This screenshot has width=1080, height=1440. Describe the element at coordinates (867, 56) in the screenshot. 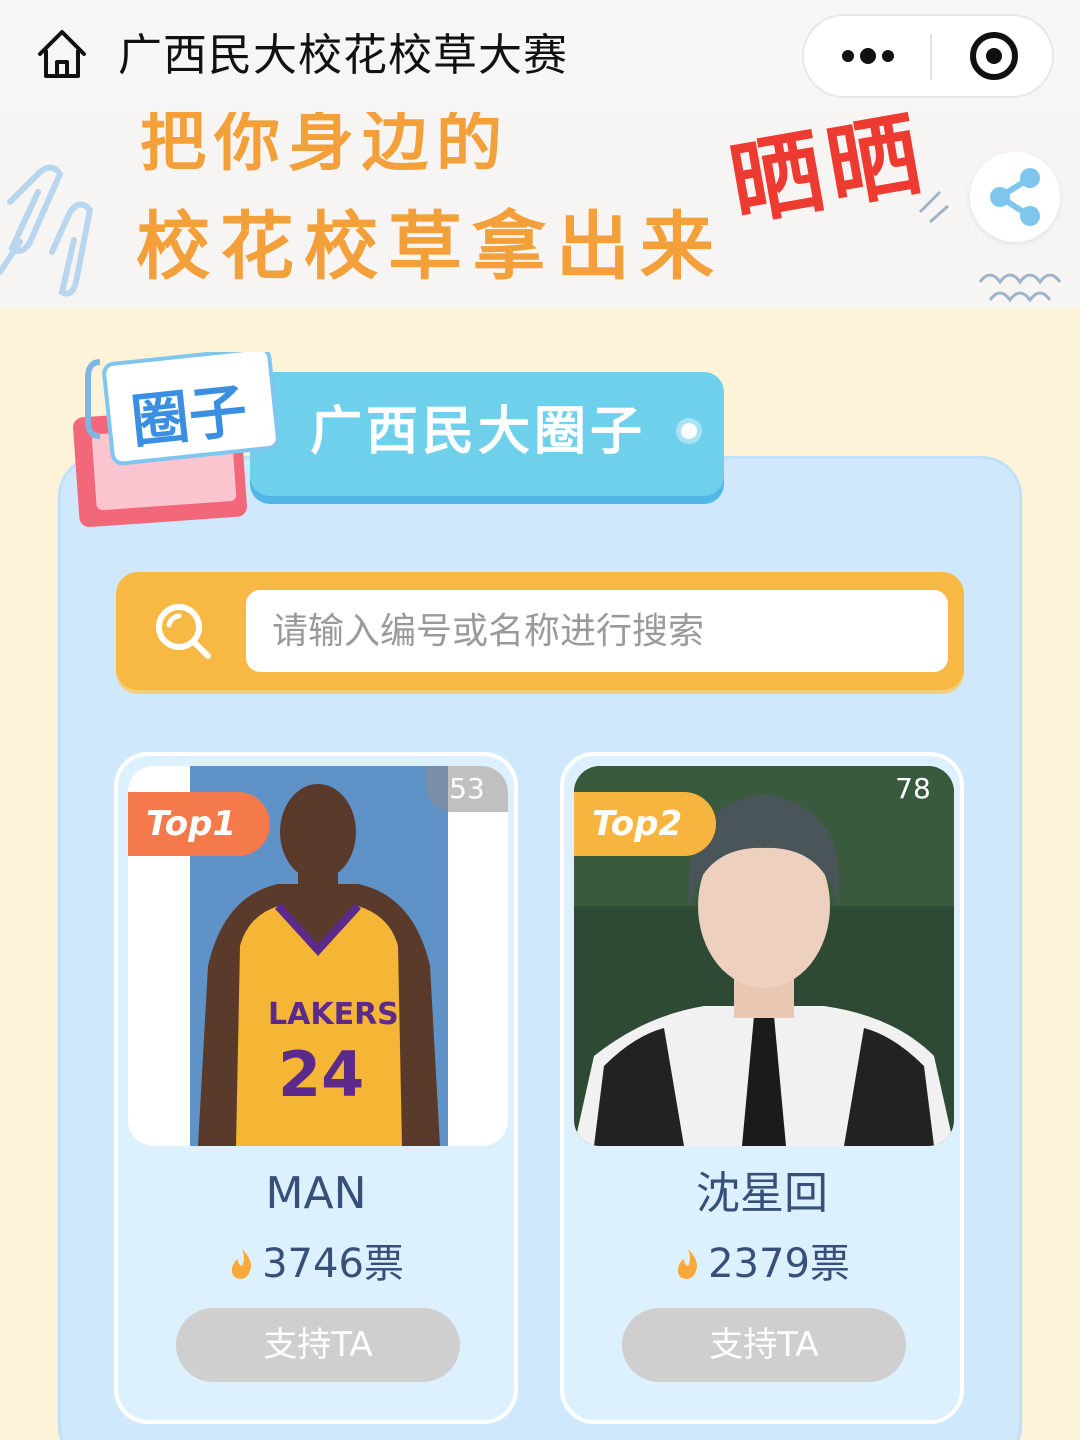

I see `more-dots-icon` at that location.